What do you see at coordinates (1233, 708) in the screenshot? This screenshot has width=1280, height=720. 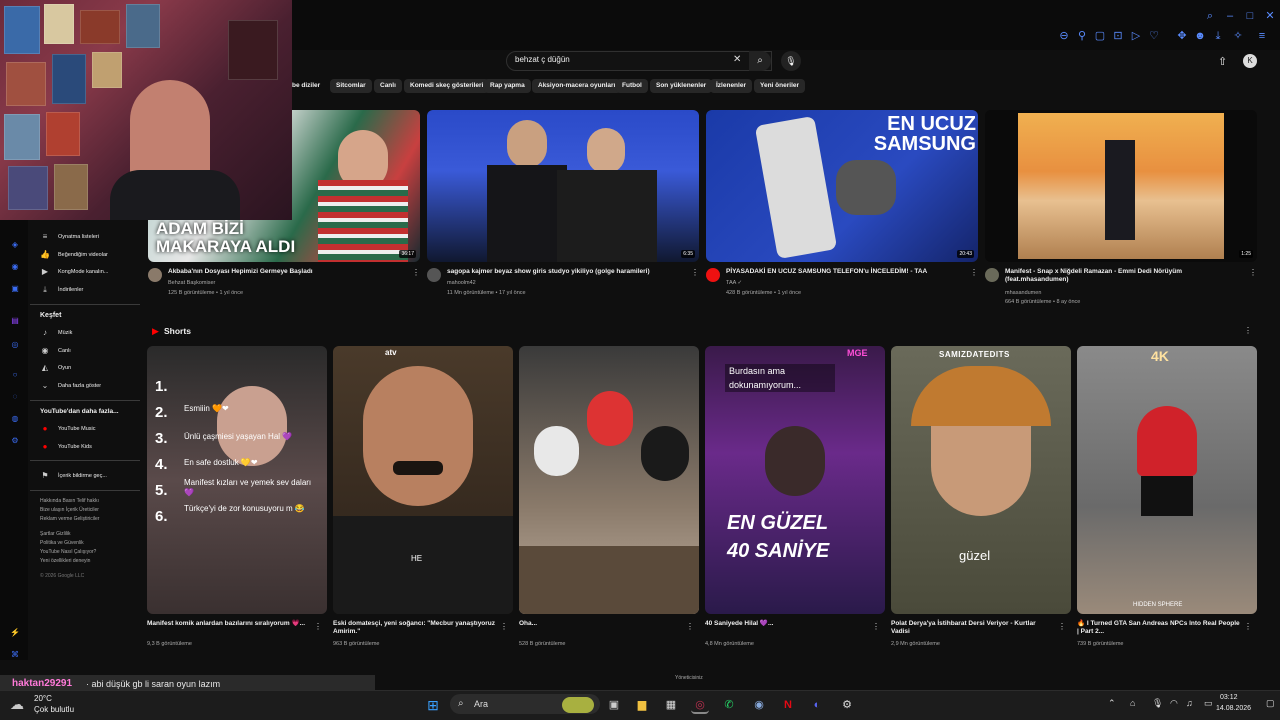 I see `clock-date: 14.08.2026` at bounding box center [1233, 708].